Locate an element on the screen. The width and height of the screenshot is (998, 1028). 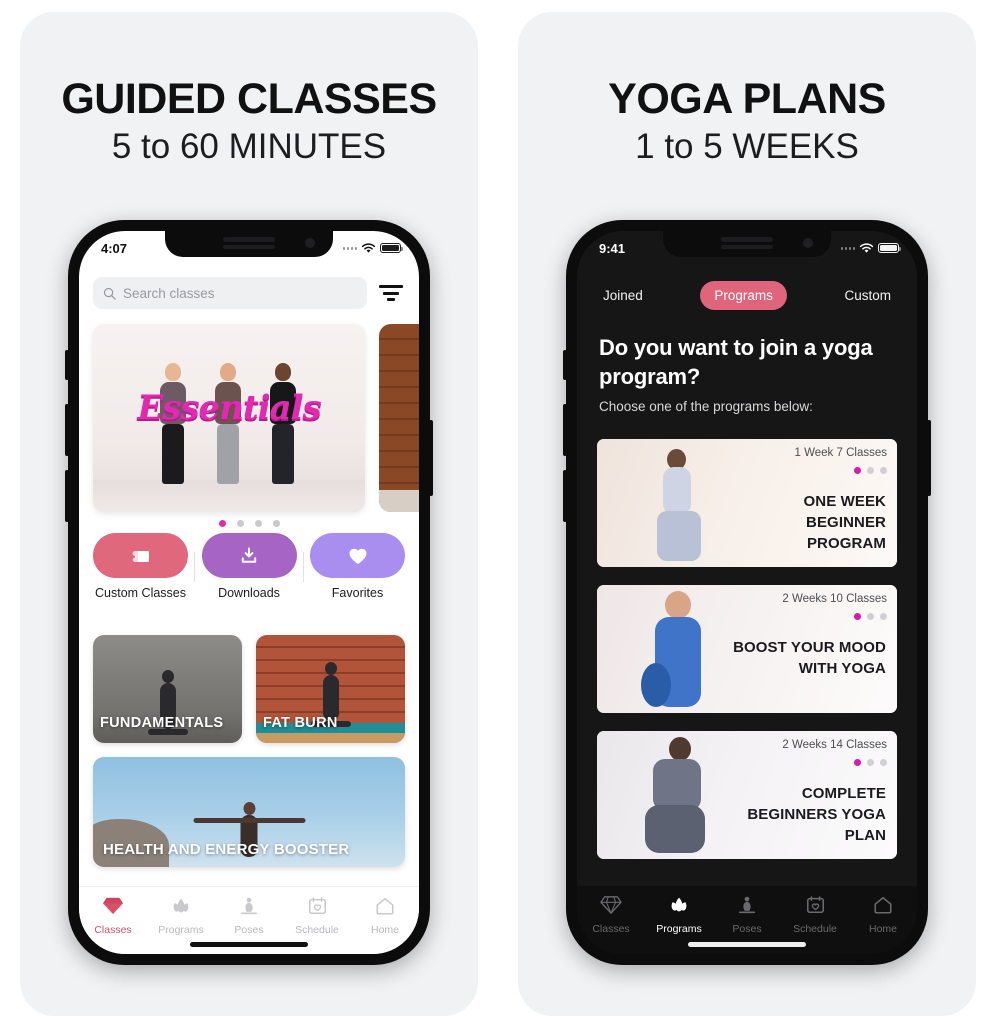
program-title: BOOST YOUR MOOD WITH YOGA is located at coordinates (809, 658).